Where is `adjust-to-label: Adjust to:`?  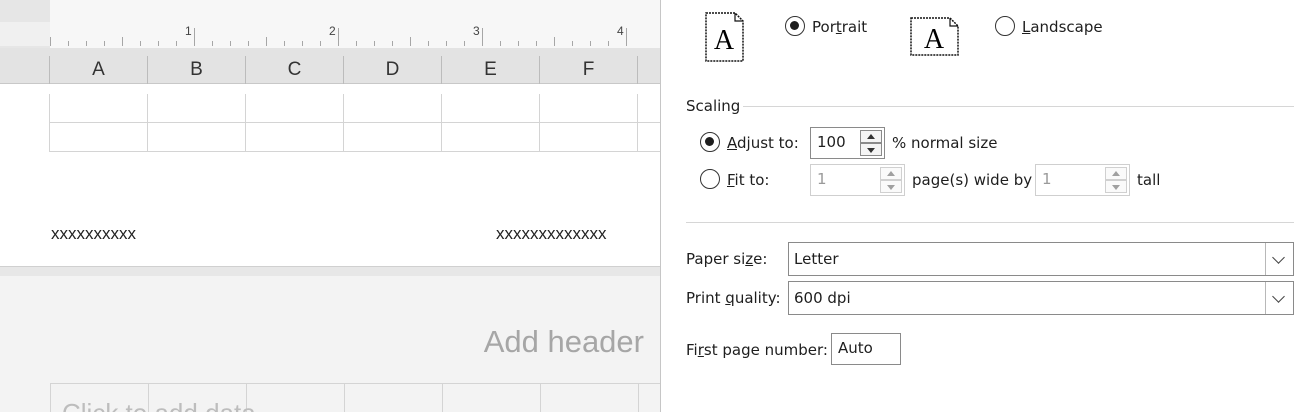 adjust-to-label: Adjust to: is located at coordinates (763, 143).